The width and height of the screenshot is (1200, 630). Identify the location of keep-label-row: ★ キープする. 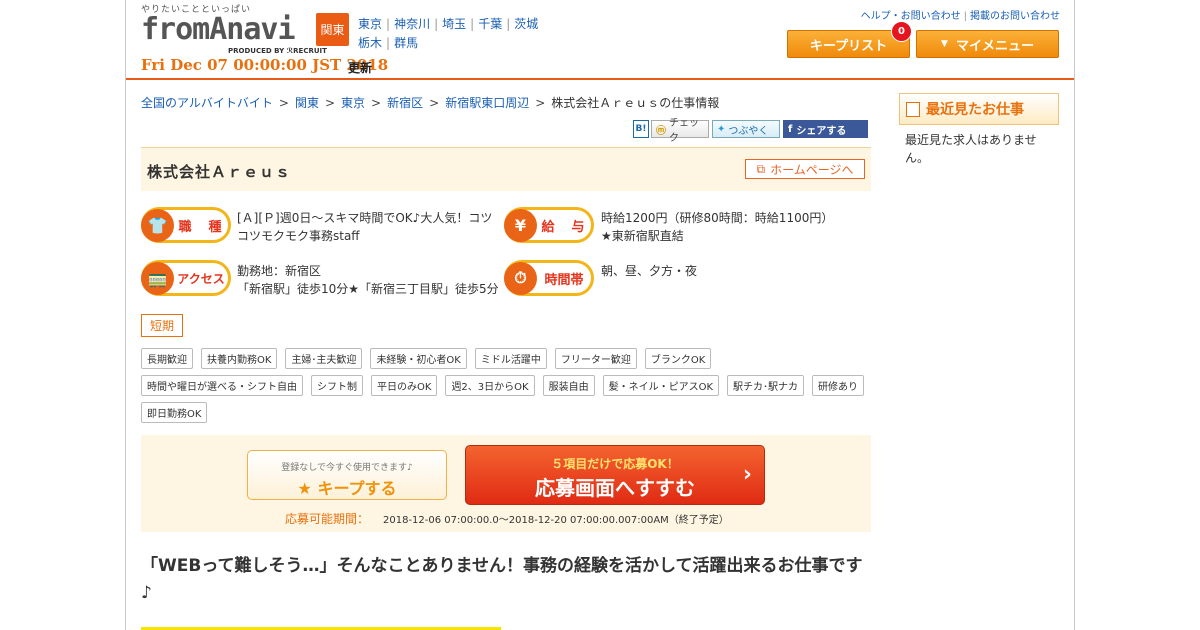
(347, 487).